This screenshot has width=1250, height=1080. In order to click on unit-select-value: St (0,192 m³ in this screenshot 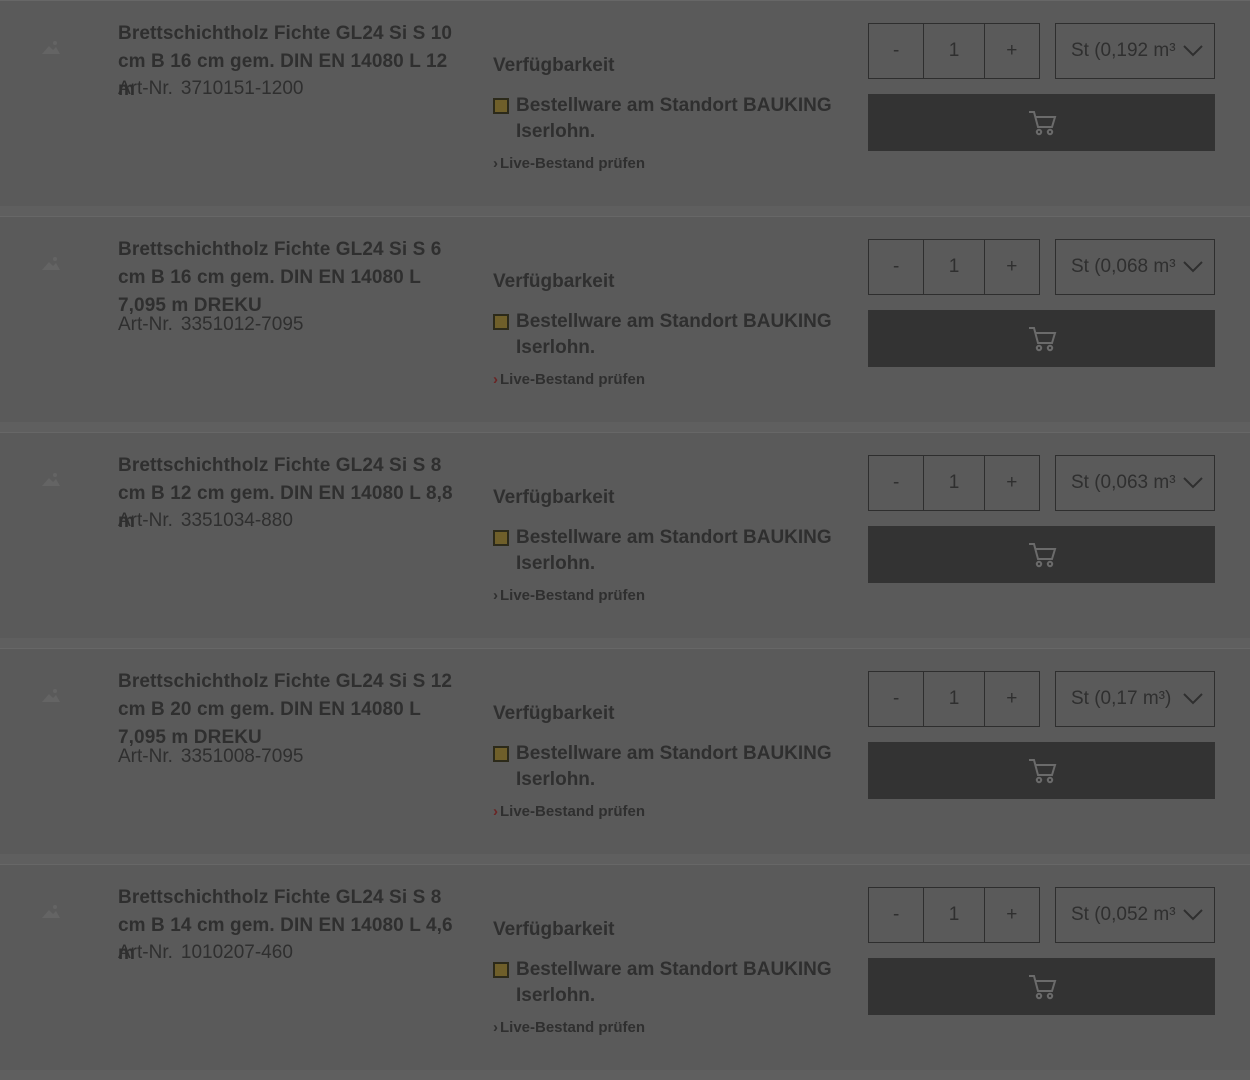, I will do `click(1123, 50)`.